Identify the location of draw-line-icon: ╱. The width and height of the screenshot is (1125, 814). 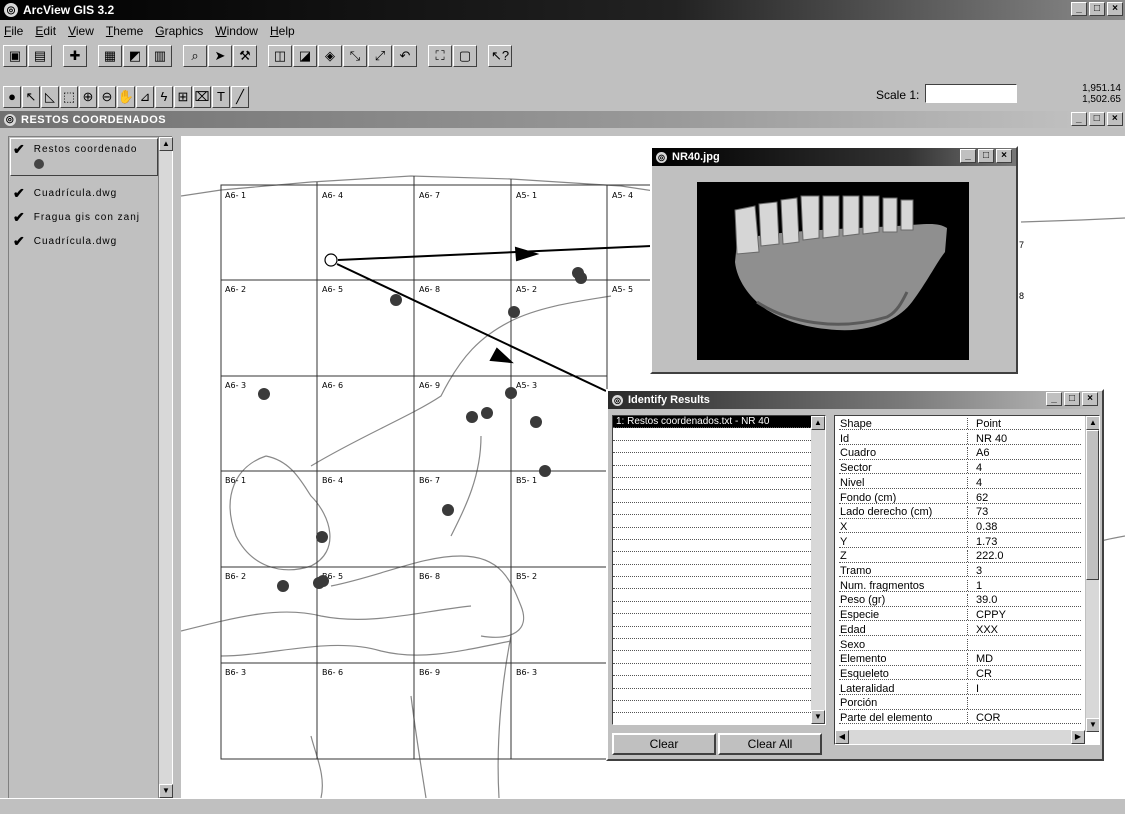
(240, 96).